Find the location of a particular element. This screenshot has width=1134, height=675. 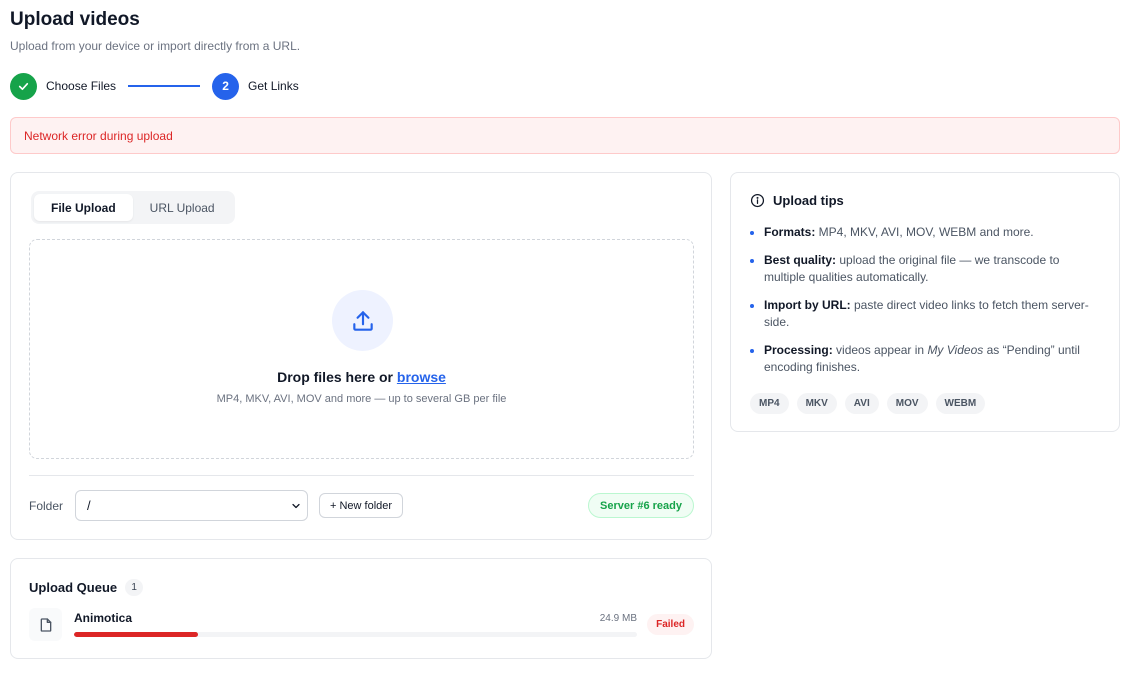

folder-row: Folder / + New folder Server #6 ready is located at coordinates (361, 506).